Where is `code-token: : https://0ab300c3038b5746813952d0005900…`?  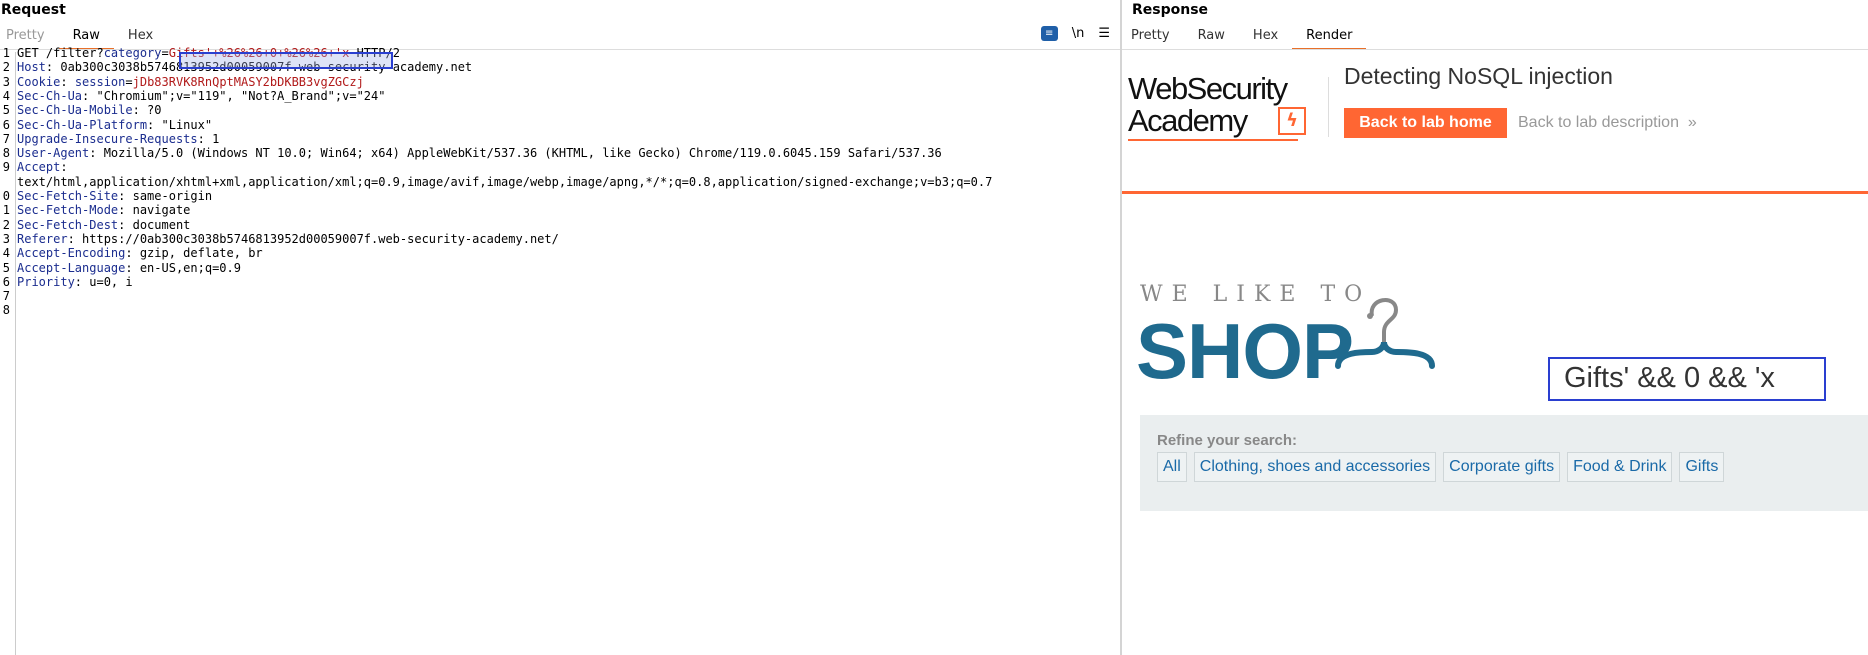
code-token: : https://0ab300c3038b5746813952d0005900… is located at coordinates (313, 238).